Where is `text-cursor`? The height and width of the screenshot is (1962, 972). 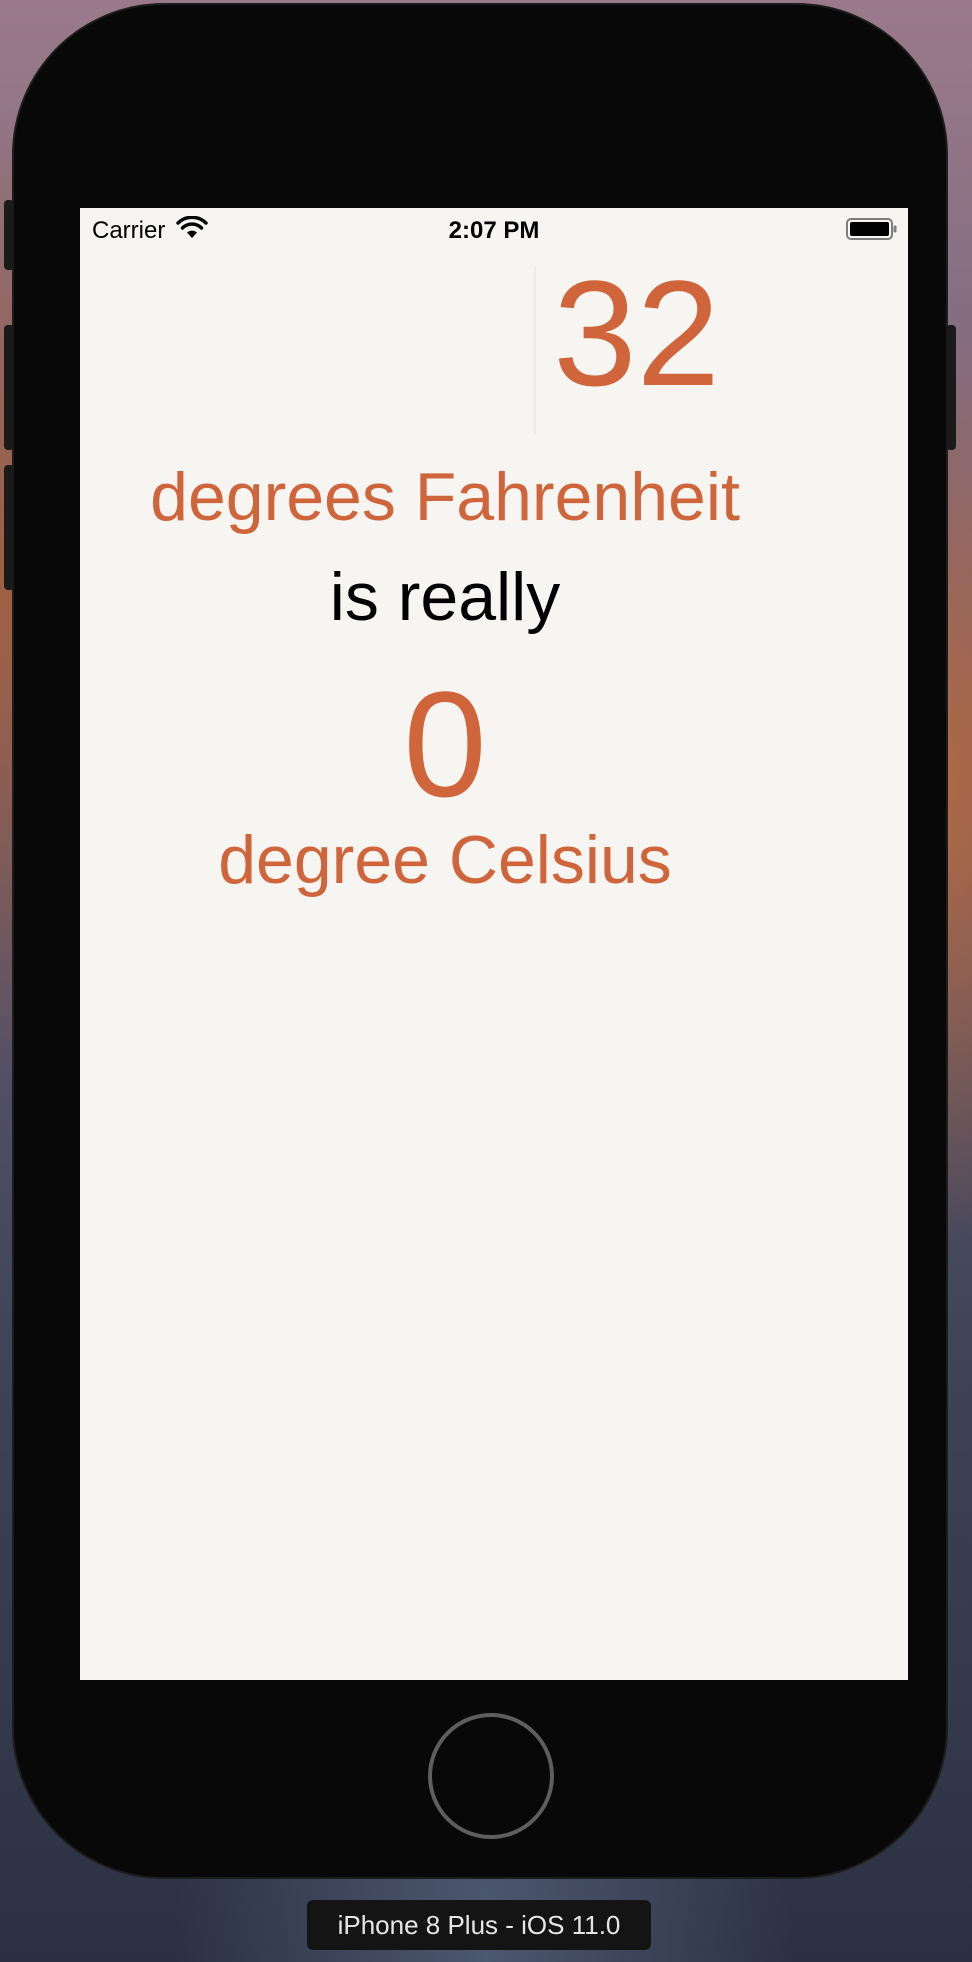 text-cursor is located at coordinates (535, 350).